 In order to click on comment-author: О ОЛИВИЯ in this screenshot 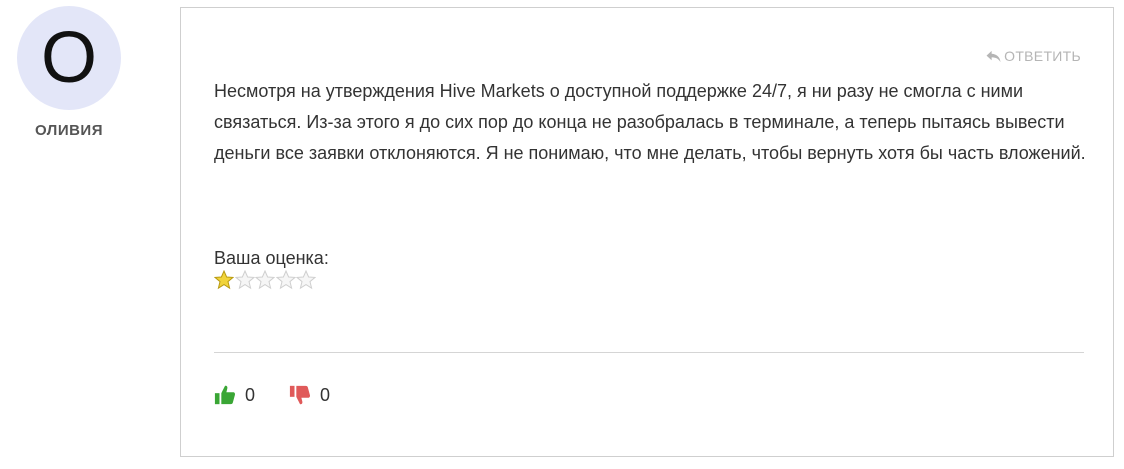, I will do `click(69, 72)`.